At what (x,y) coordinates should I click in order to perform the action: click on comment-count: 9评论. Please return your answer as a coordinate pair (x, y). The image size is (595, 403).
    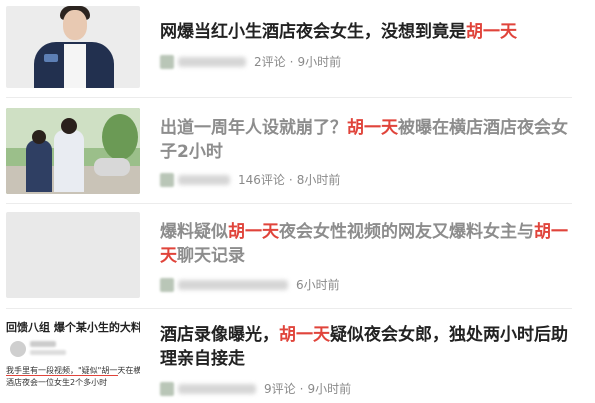
    Looking at the image, I should click on (280, 388).